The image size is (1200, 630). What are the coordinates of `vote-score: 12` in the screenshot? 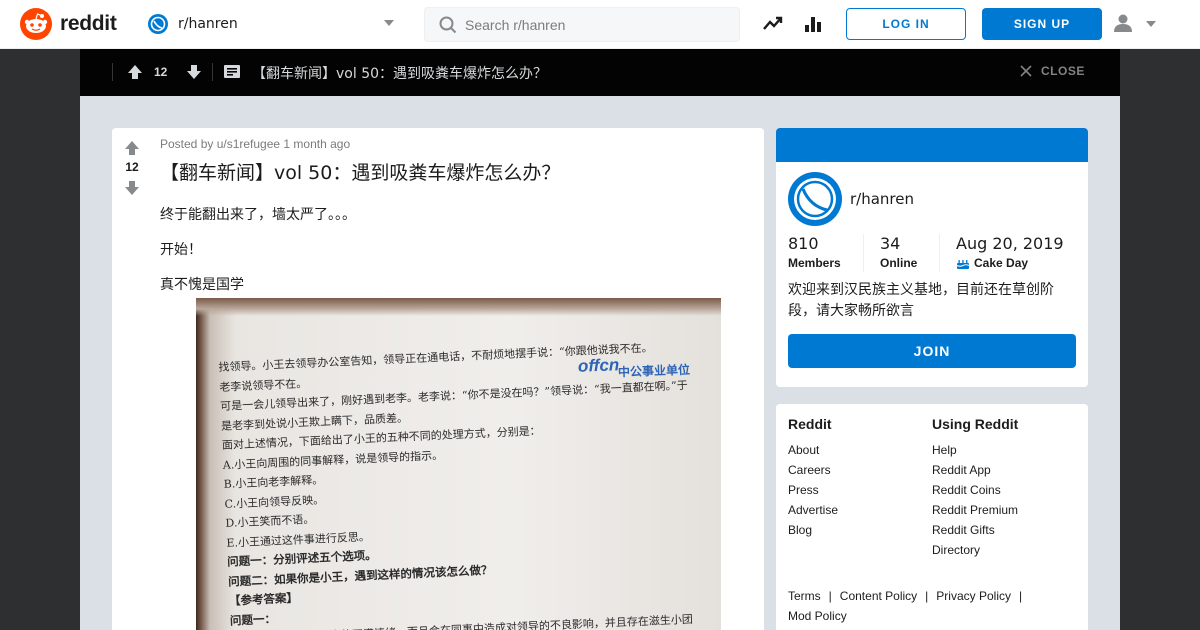 It's located at (132, 167).